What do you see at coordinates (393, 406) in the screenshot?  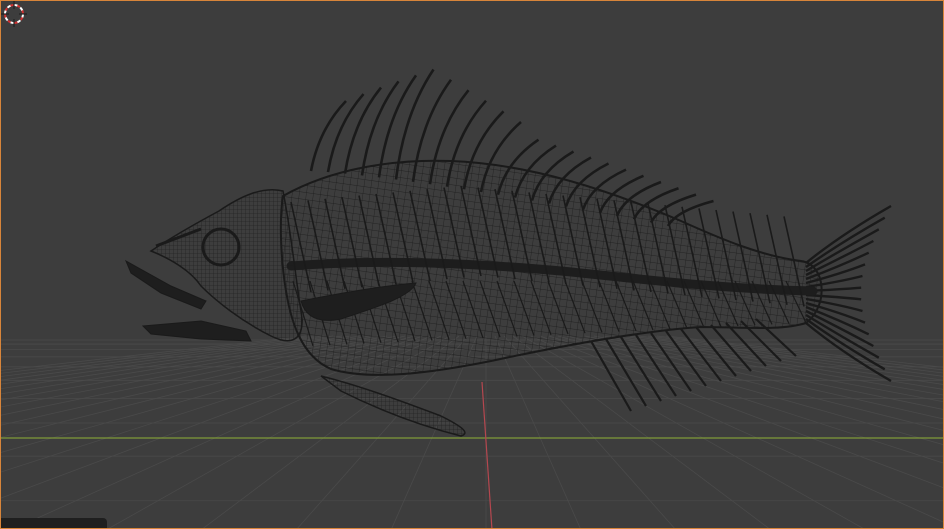 I see `pelvic-fin` at bounding box center [393, 406].